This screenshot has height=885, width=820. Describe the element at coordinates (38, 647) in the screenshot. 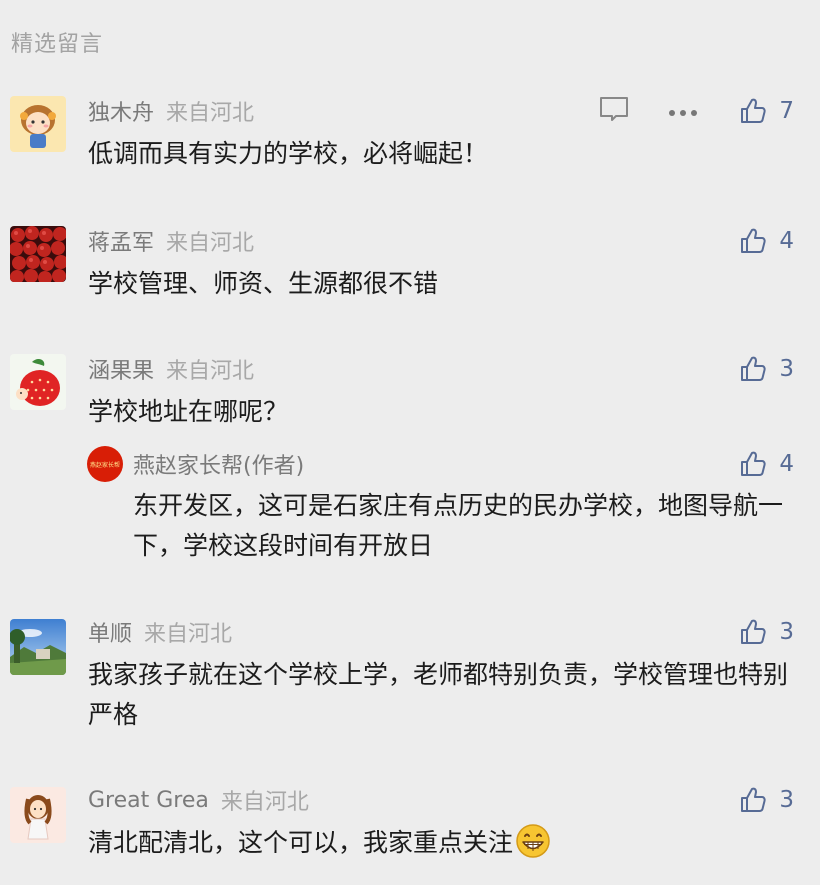

I see `landscape-avatar` at that location.